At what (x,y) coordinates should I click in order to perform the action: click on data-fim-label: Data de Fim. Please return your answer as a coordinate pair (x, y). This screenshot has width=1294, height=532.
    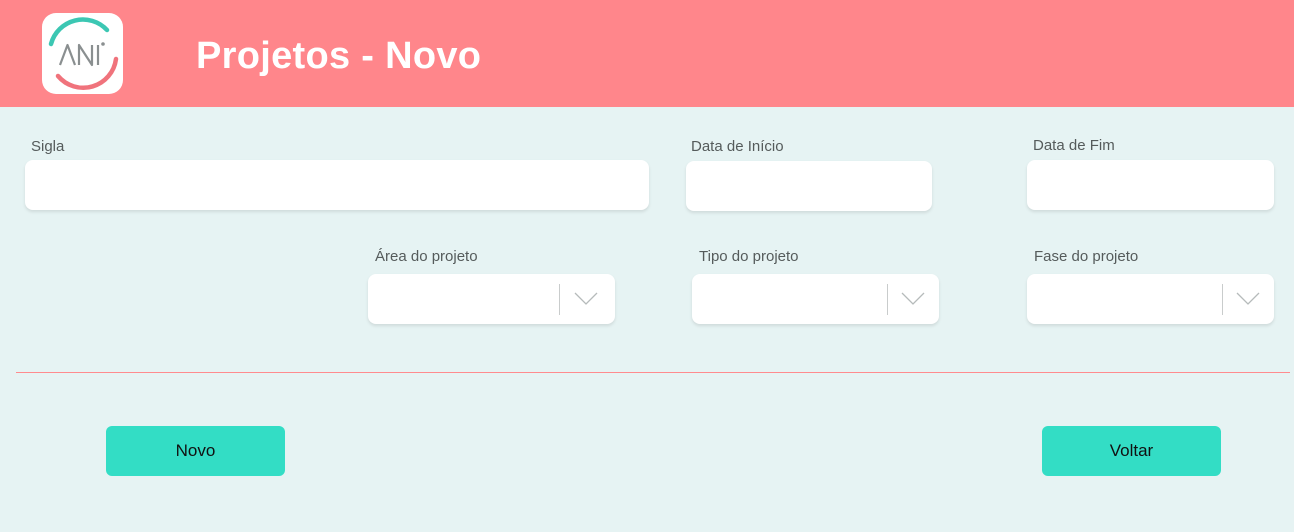
    Looking at the image, I should click on (1074, 145).